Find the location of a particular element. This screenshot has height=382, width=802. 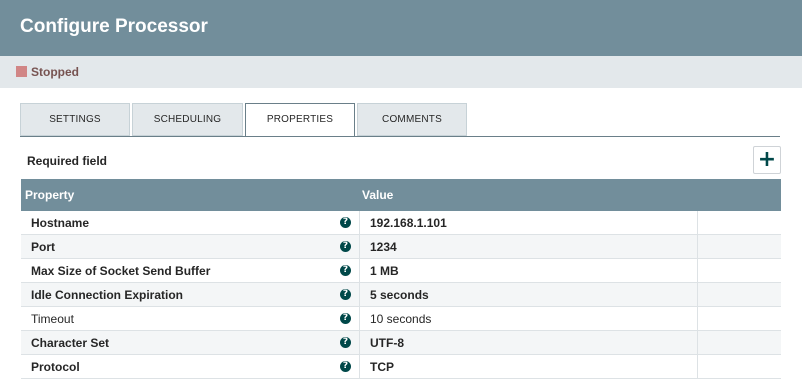

tab-properties: PROPERTIES is located at coordinates (300, 120).